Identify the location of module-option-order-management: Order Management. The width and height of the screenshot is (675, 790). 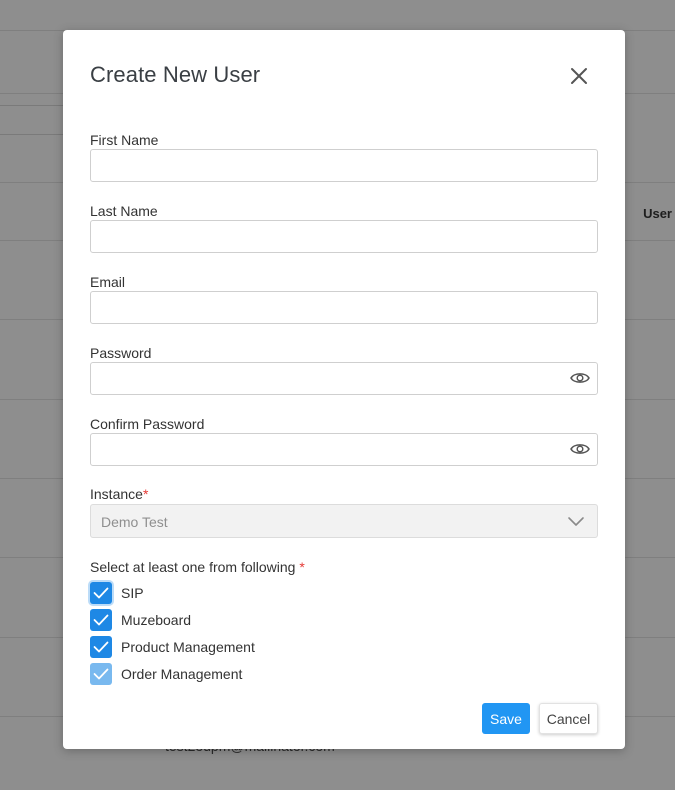
(166, 674).